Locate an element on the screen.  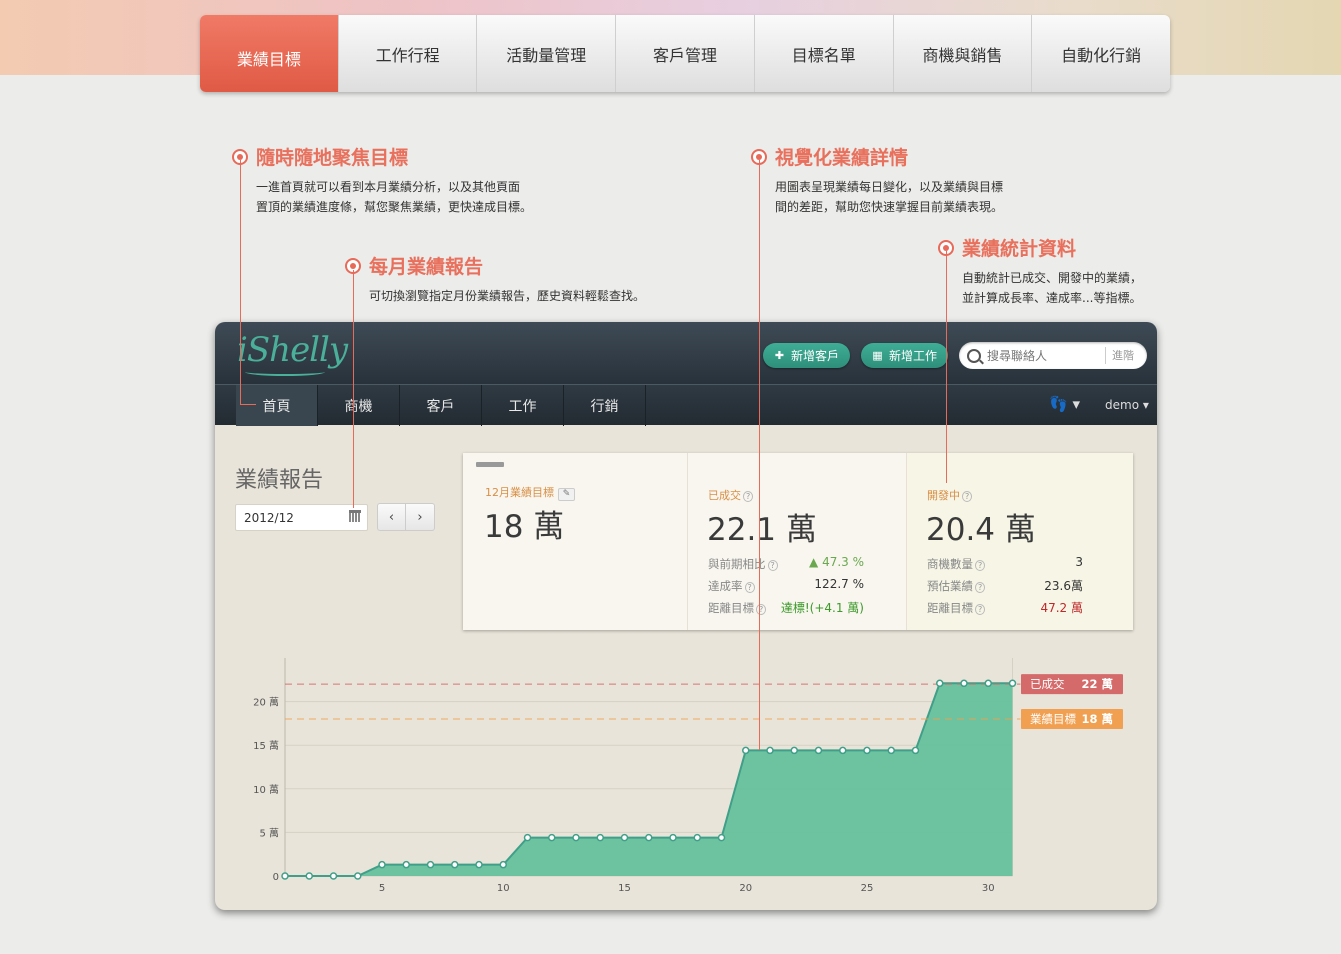
calendar-icon is located at coordinates (355, 516).